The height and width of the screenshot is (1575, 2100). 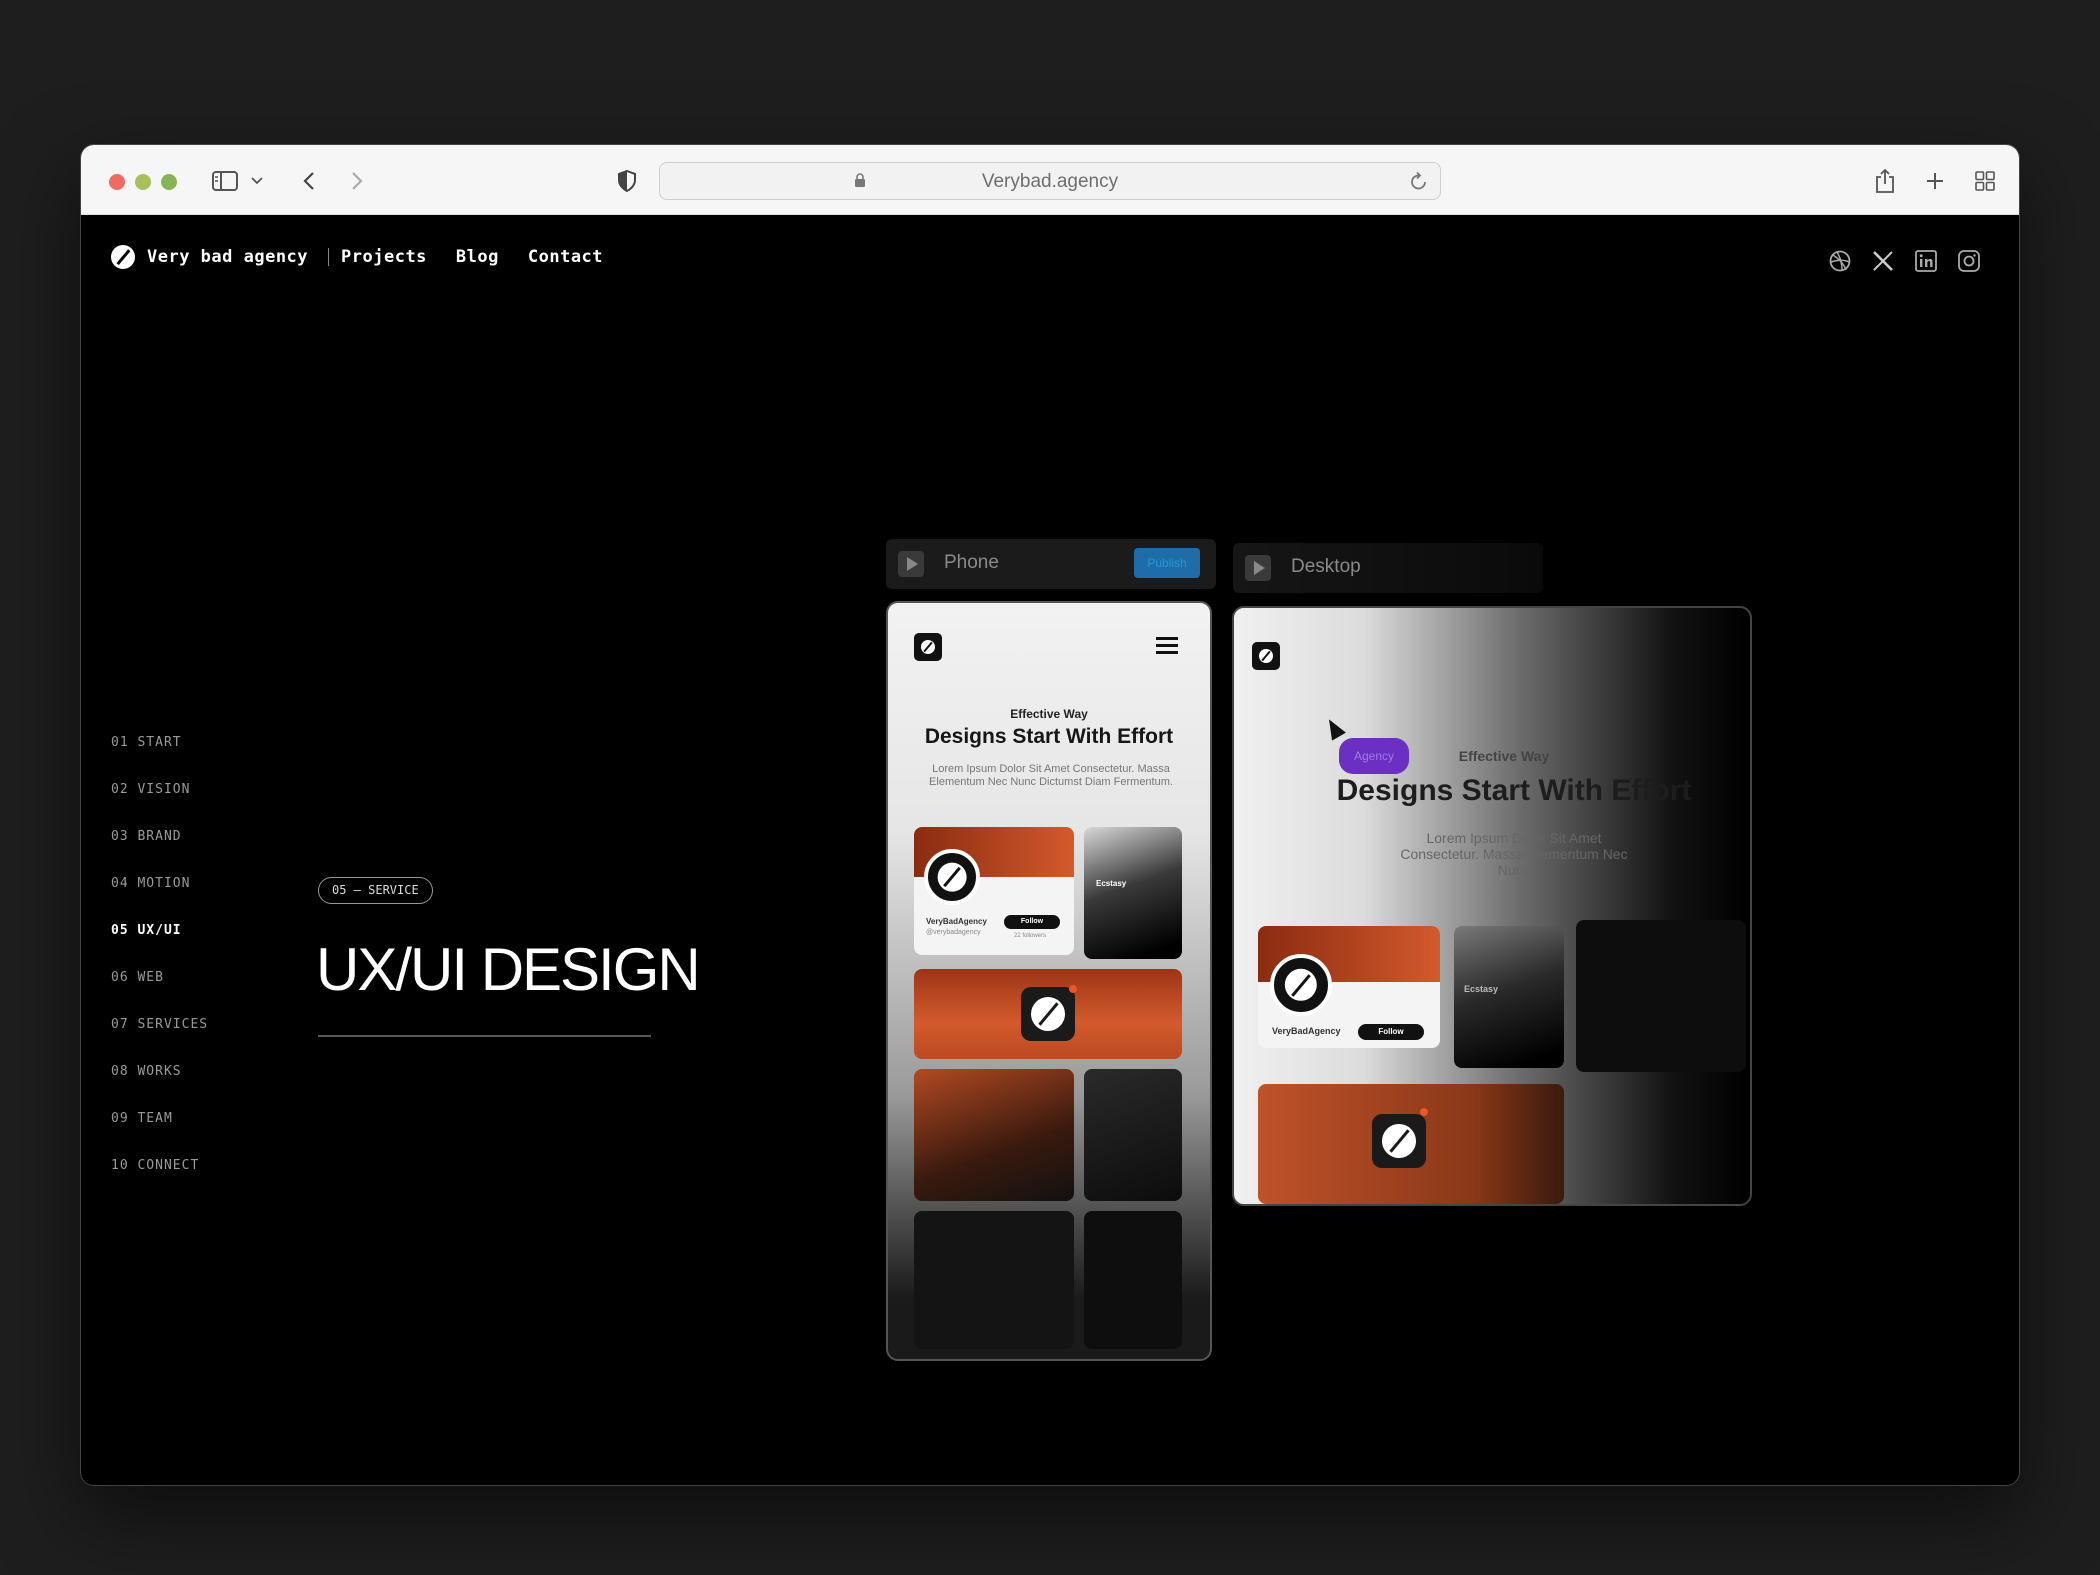 I want to click on section-nav-item-web: 06 WEB, so click(x=159, y=991).